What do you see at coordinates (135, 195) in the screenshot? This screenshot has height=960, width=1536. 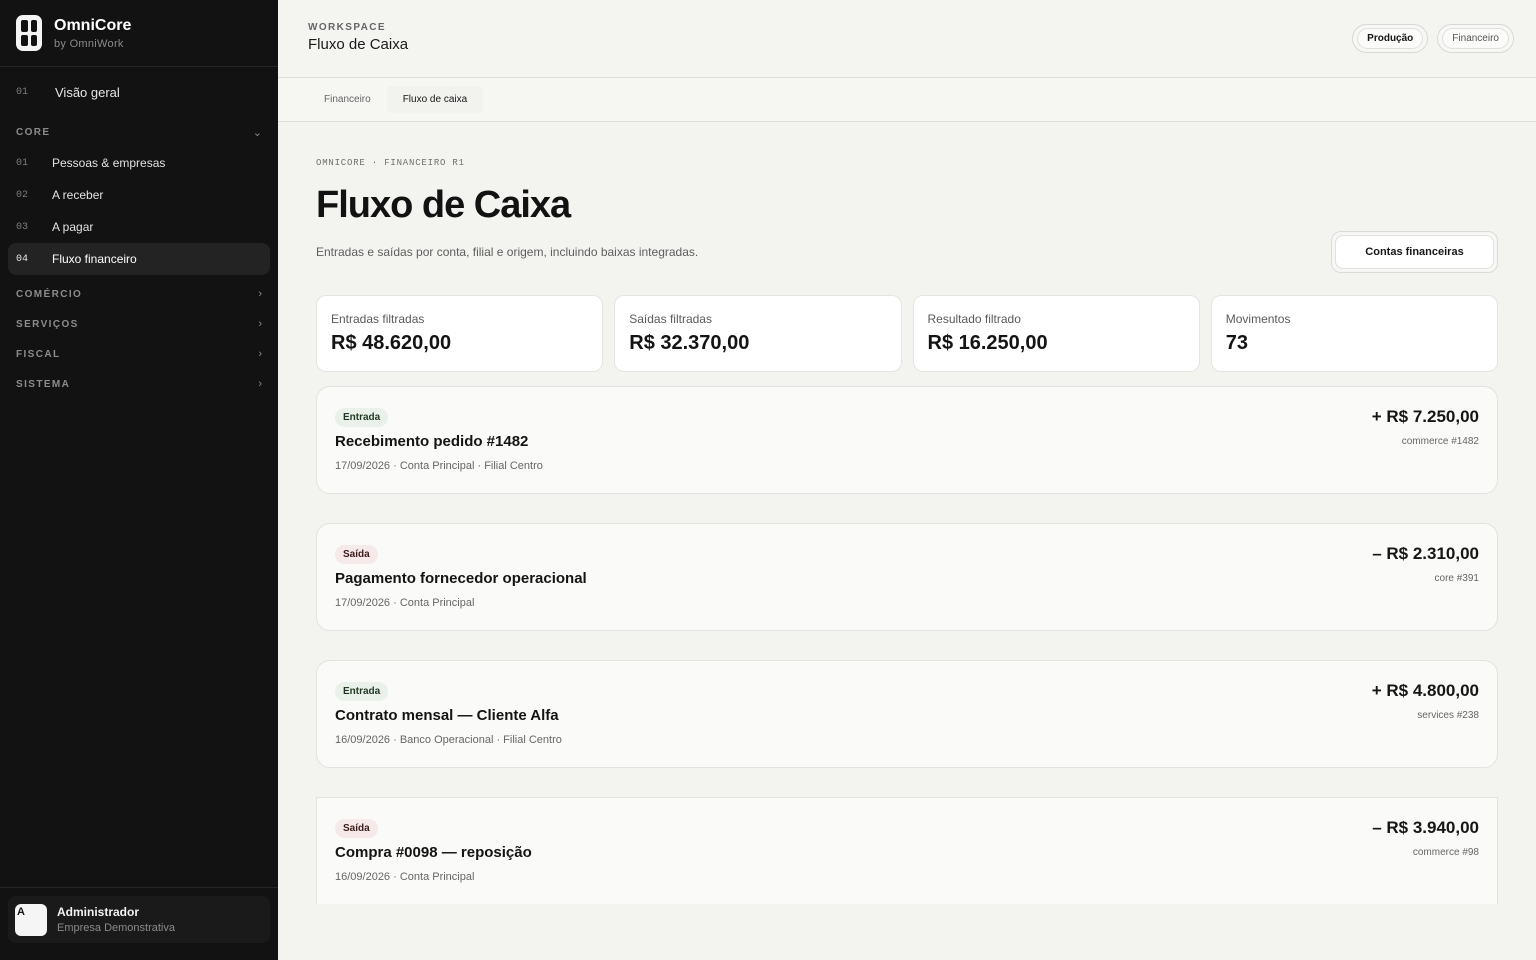 I see `sidebar-item-receivables: 02 A receber` at bounding box center [135, 195].